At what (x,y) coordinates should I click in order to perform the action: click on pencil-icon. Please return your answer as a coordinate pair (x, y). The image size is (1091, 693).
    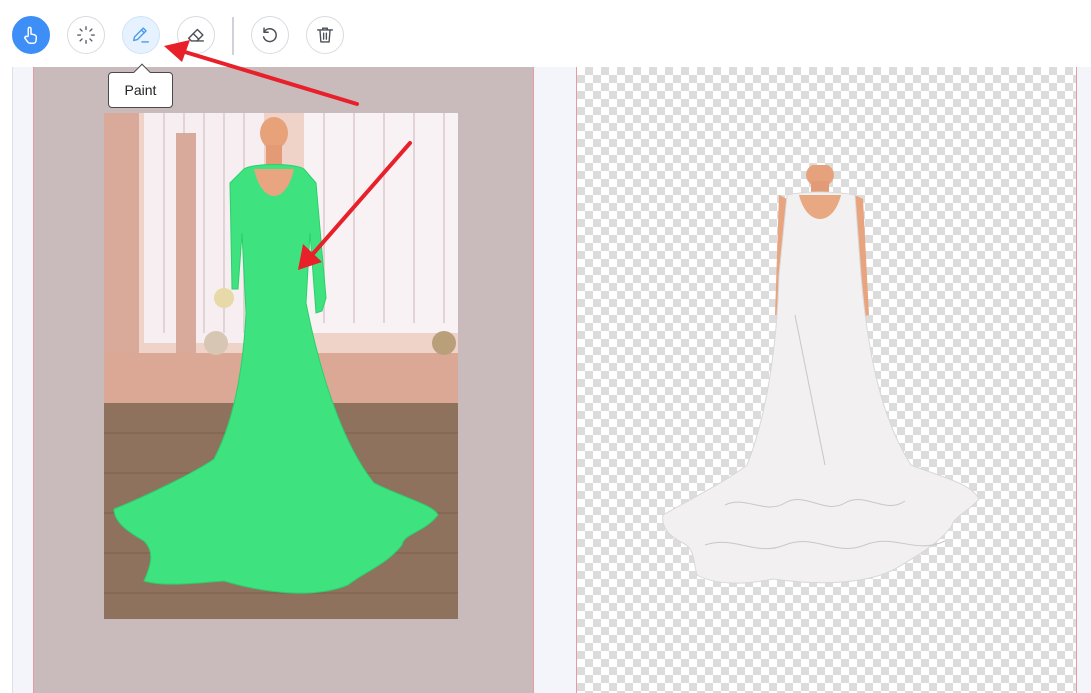
    Looking at the image, I should click on (141, 35).